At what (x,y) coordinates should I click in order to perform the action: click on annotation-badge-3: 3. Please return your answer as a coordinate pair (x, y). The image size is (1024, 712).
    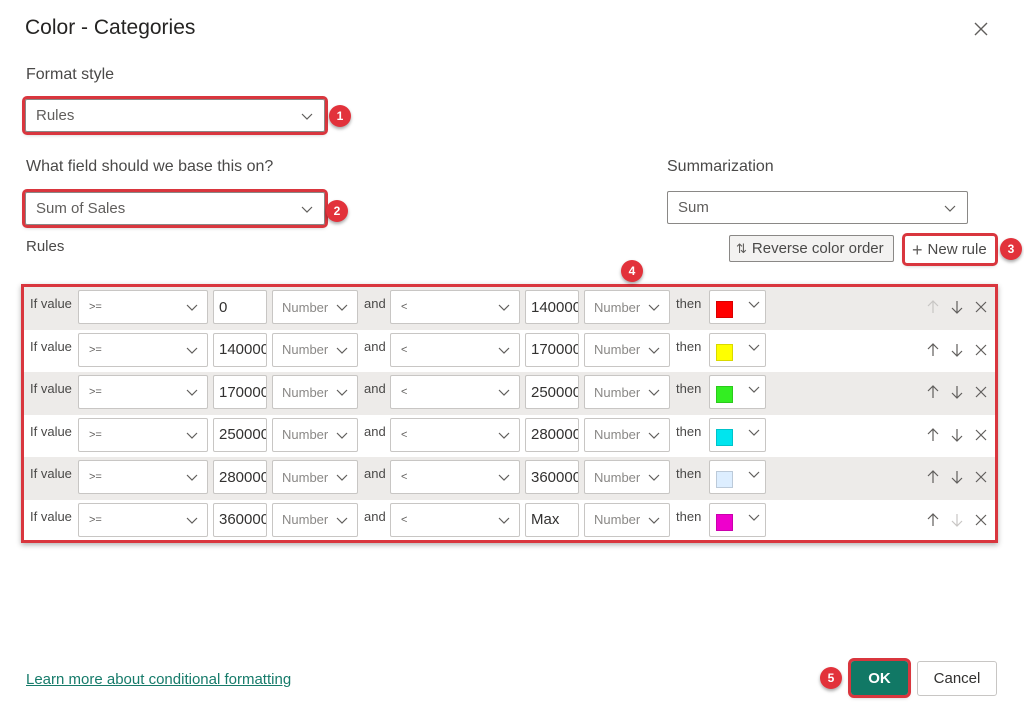
    Looking at the image, I should click on (1011, 249).